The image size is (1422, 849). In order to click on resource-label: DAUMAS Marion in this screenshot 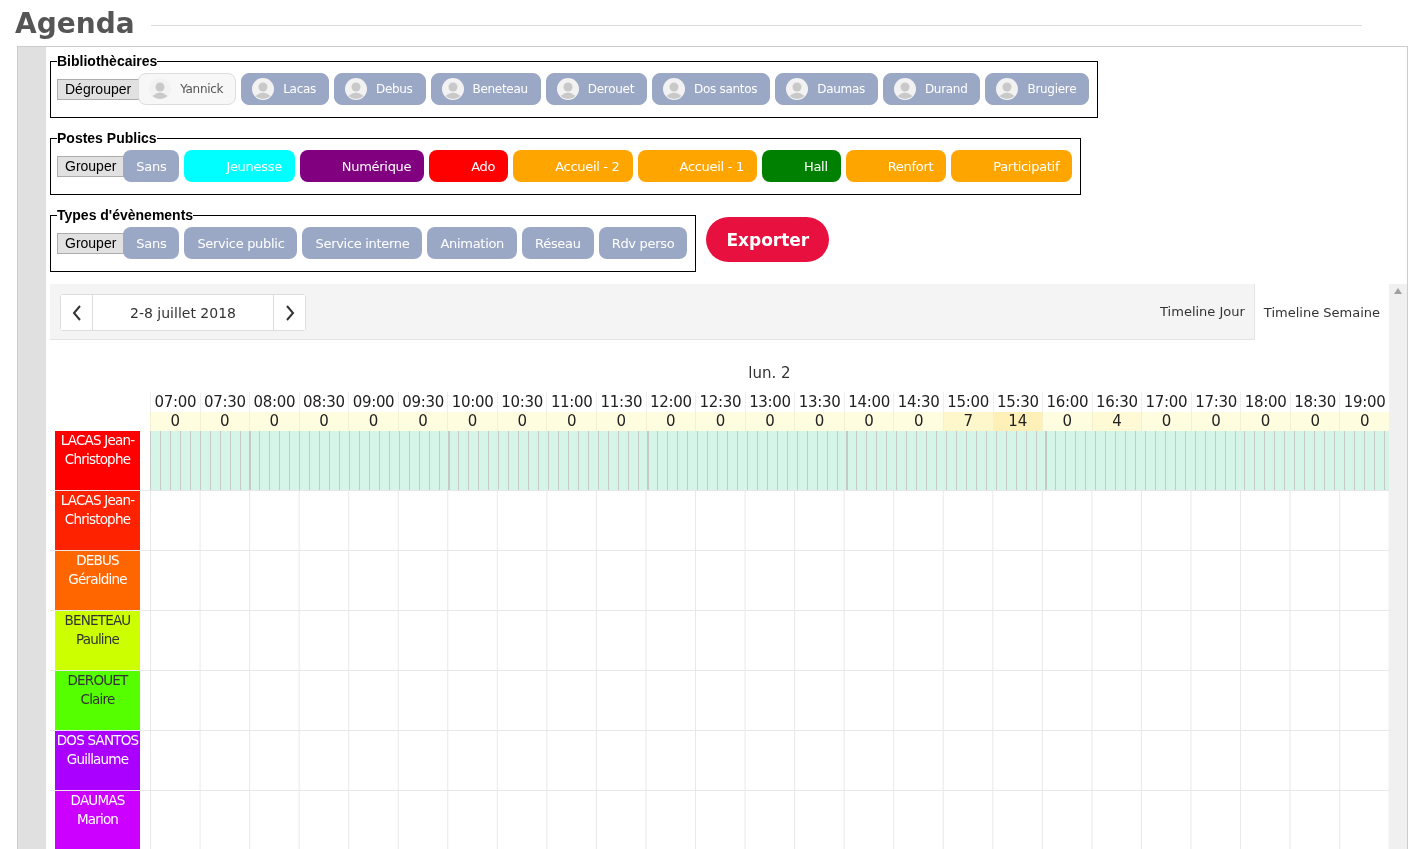, I will do `click(97, 820)`.